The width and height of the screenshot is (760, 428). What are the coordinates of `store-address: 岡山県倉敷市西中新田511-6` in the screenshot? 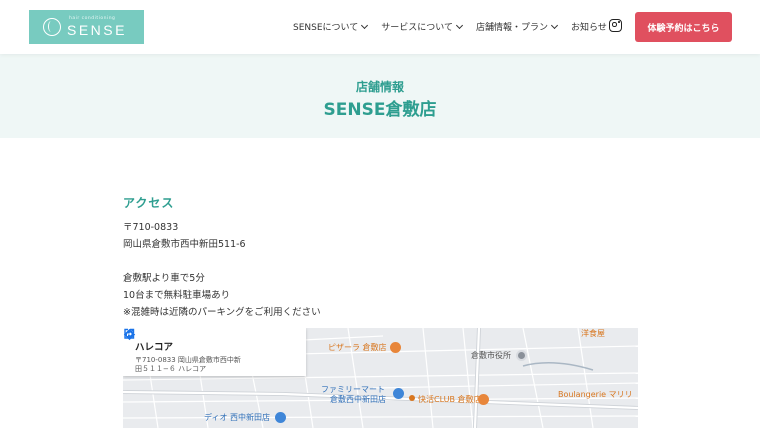 It's located at (184, 244).